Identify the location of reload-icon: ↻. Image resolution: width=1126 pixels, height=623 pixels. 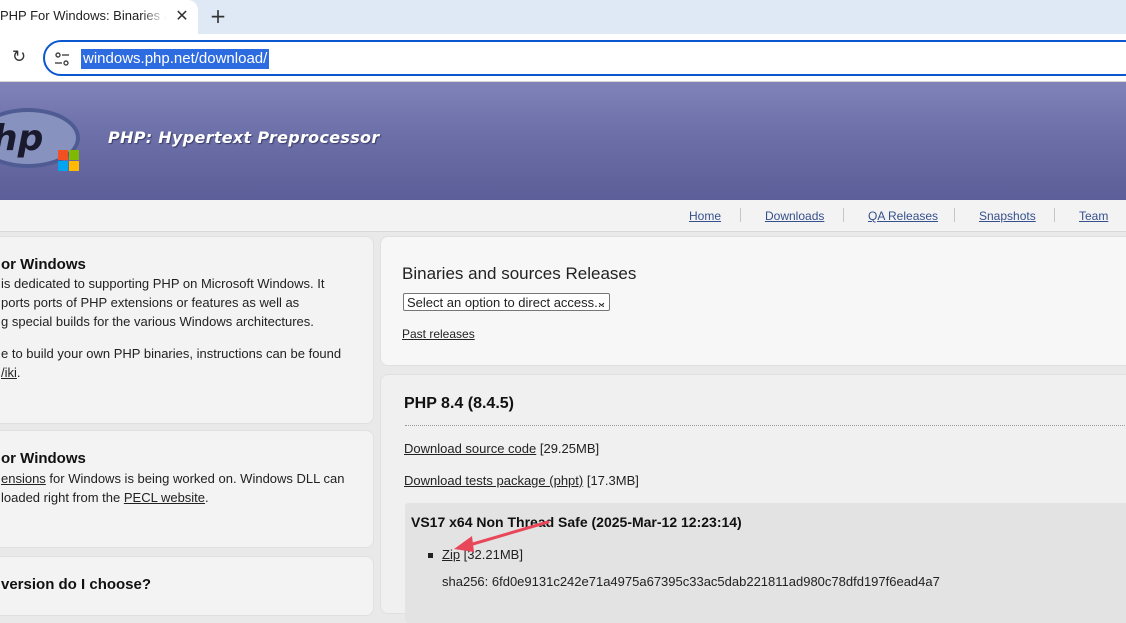
(19, 57).